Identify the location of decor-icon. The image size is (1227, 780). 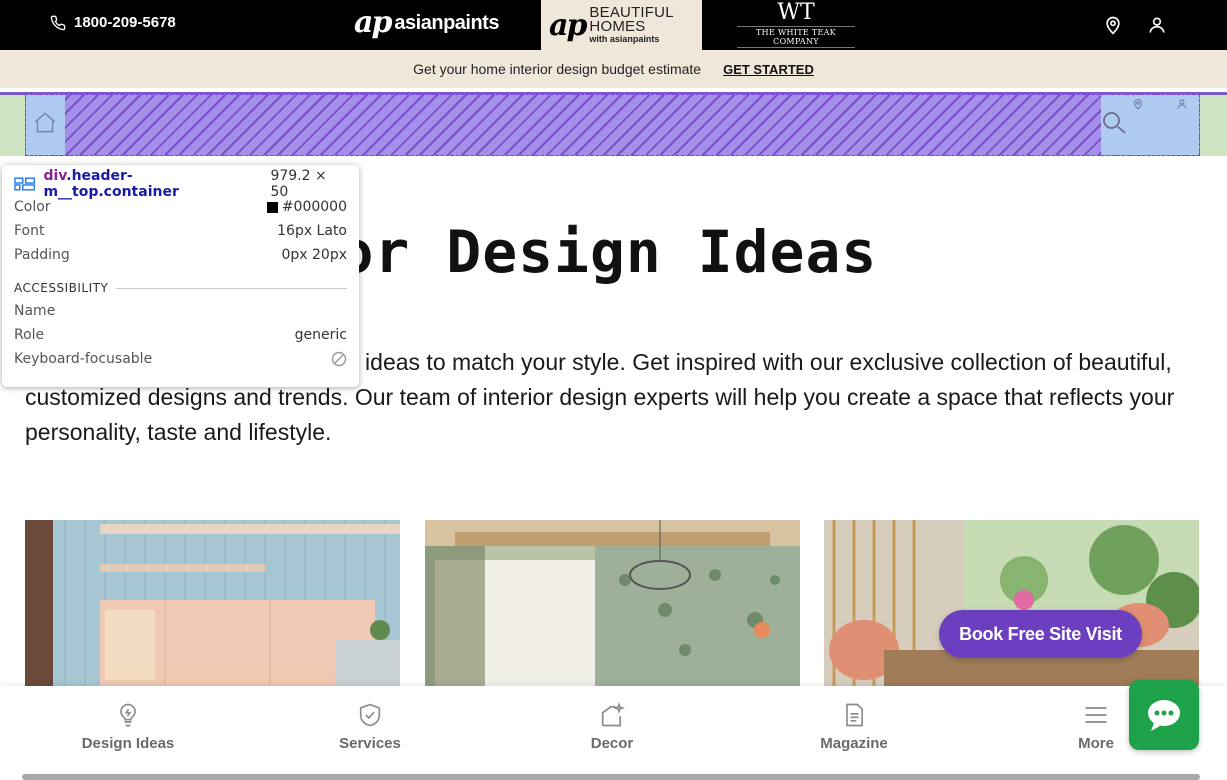
(613, 713).